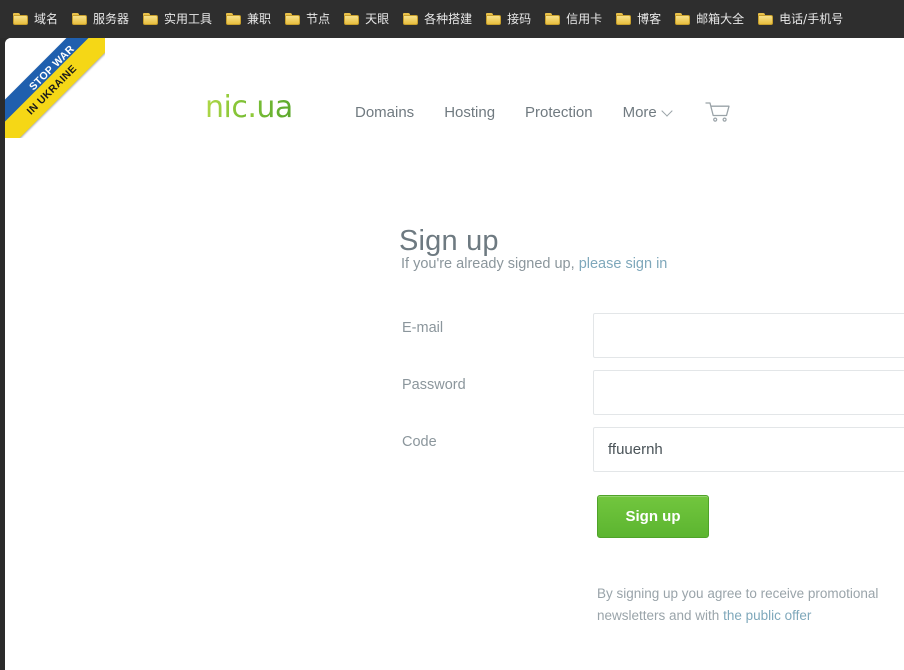  I want to click on nav-item-hosting: Hosting, so click(469, 112).